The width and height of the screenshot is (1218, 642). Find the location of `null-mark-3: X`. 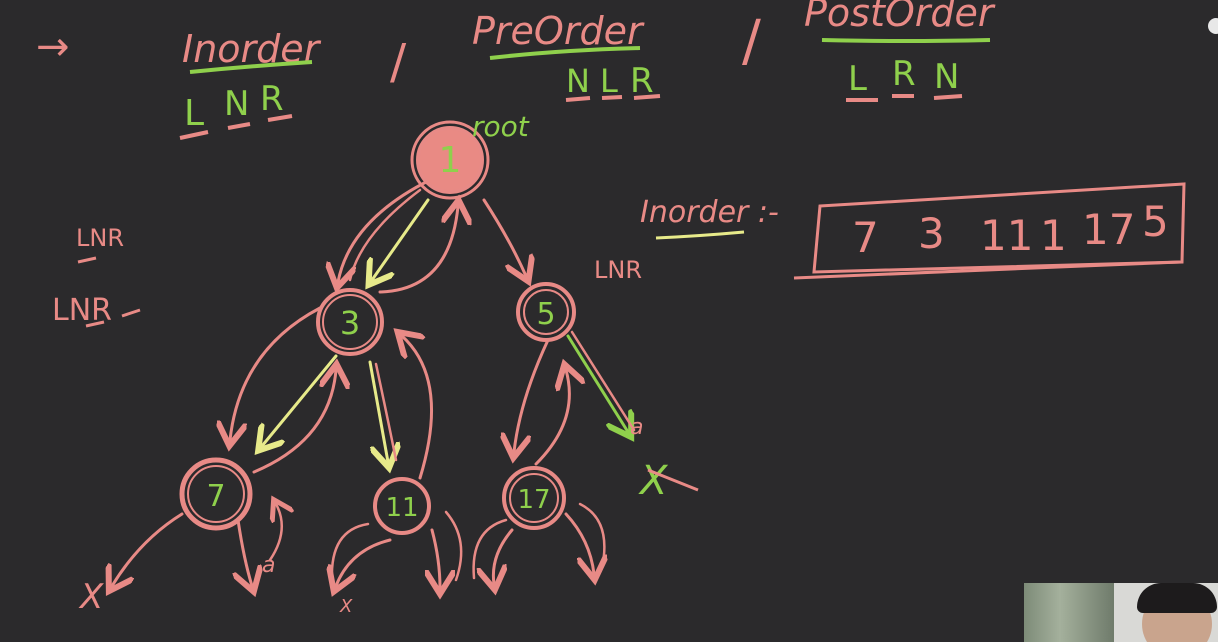

null-mark-3: X is located at coordinates (653, 481).